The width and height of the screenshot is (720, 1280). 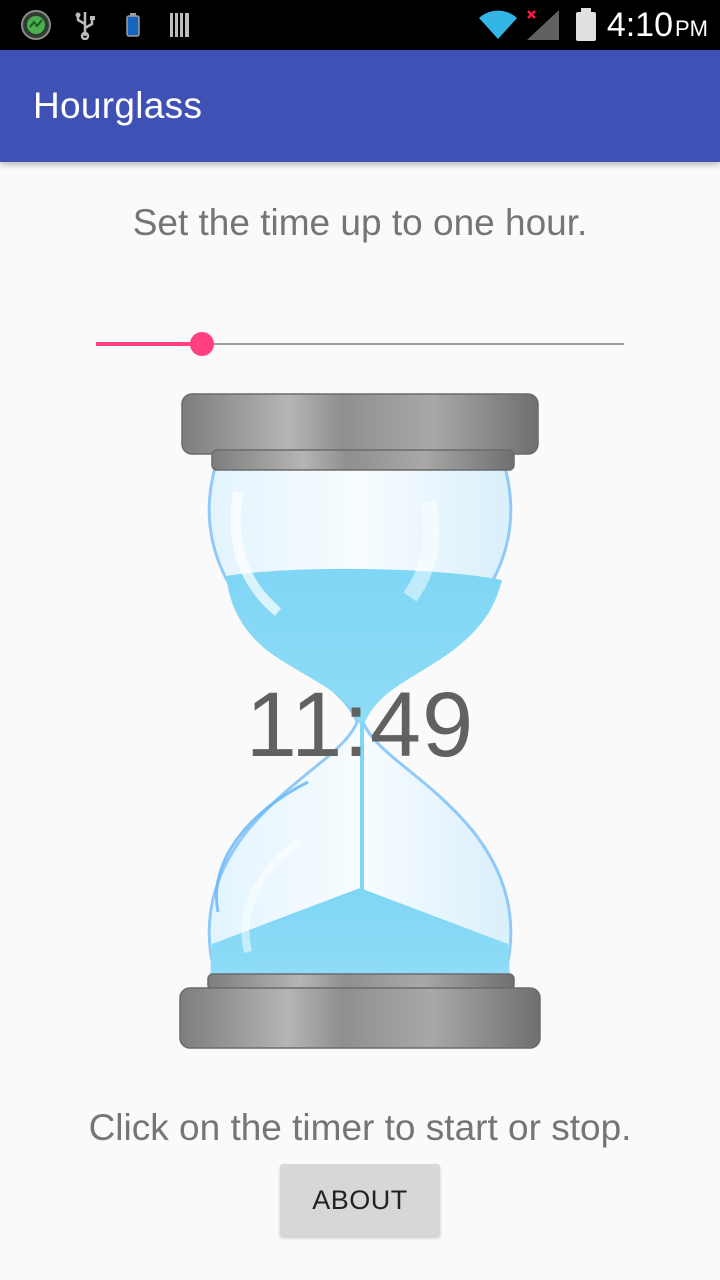 What do you see at coordinates (360, 1127) in the screenshot?
I see `hint-text: Click on the timer to start or stop.` at bounding box center [360, 1127].